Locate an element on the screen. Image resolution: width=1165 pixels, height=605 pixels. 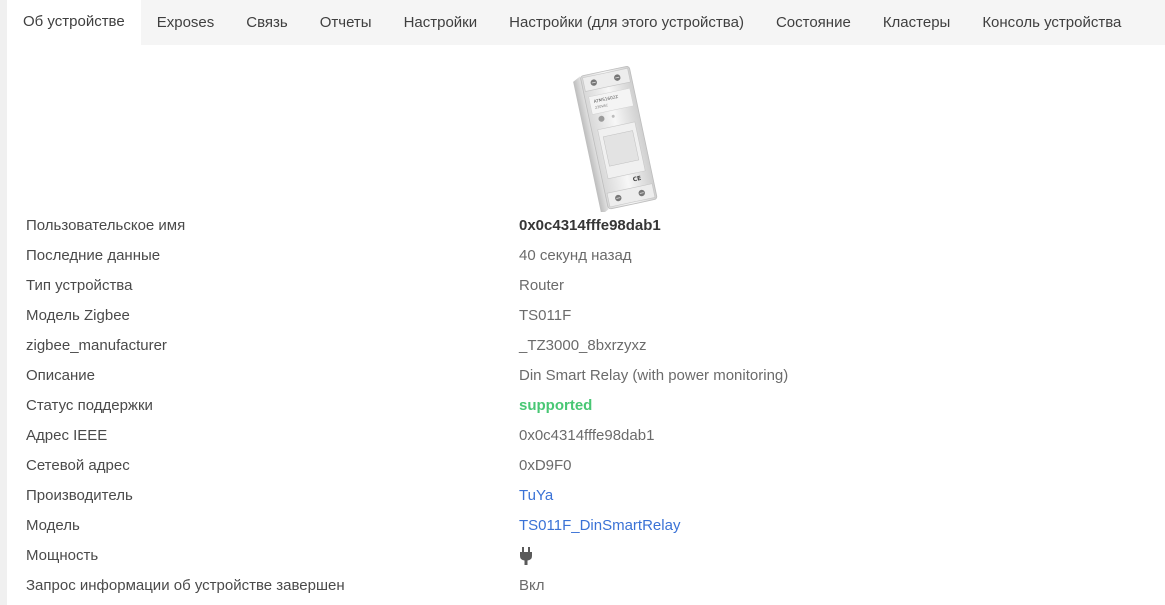
last-seen-label: Последние данные is located at coordinates (93, 255).